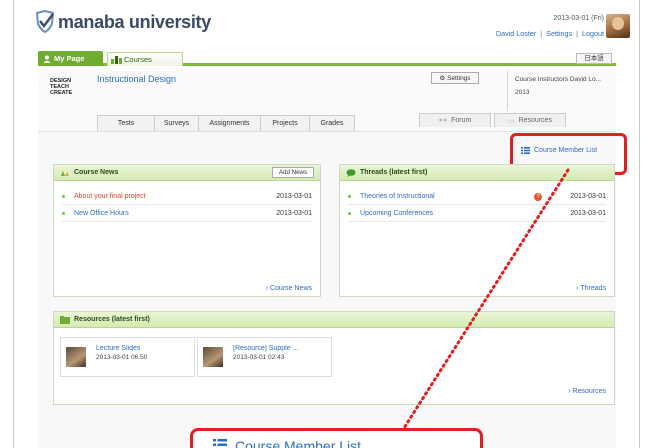 This screenshot has height=448, width=653. Describe the element at coordinates (177, 123) in the screenshot. I see `tab-surveys: Surveys` at that location.